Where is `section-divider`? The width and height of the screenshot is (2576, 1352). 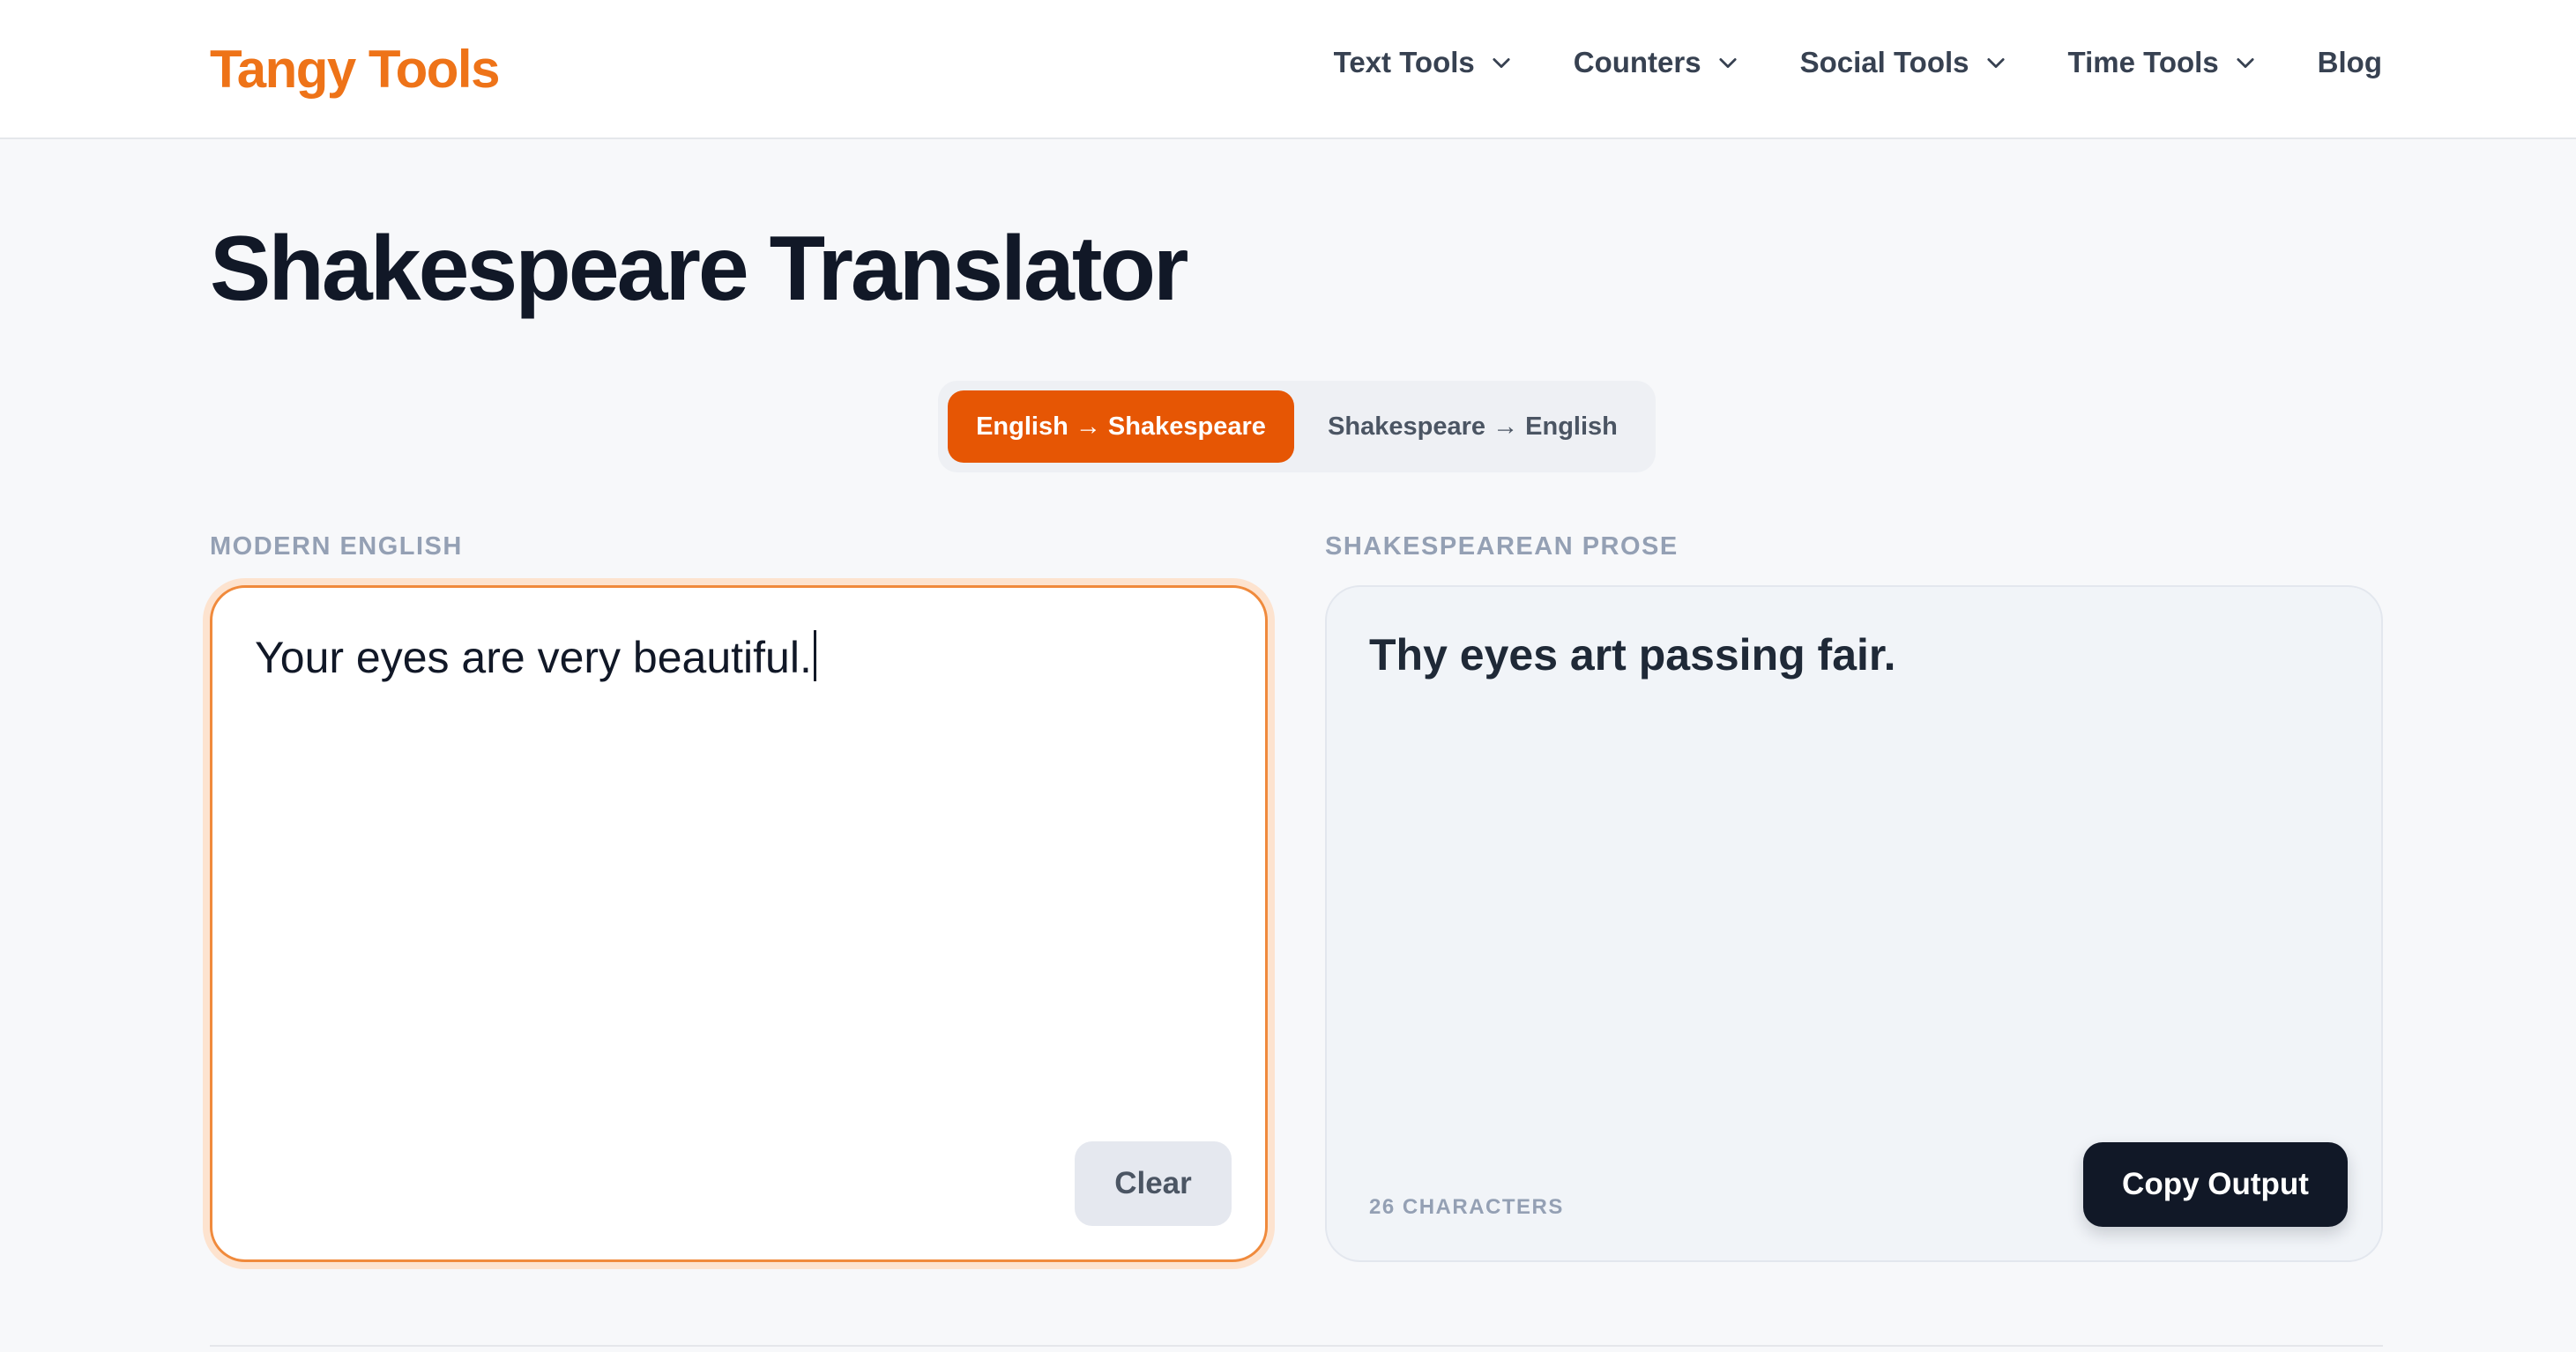 section-divider is located at coordinates (1296, 1346).